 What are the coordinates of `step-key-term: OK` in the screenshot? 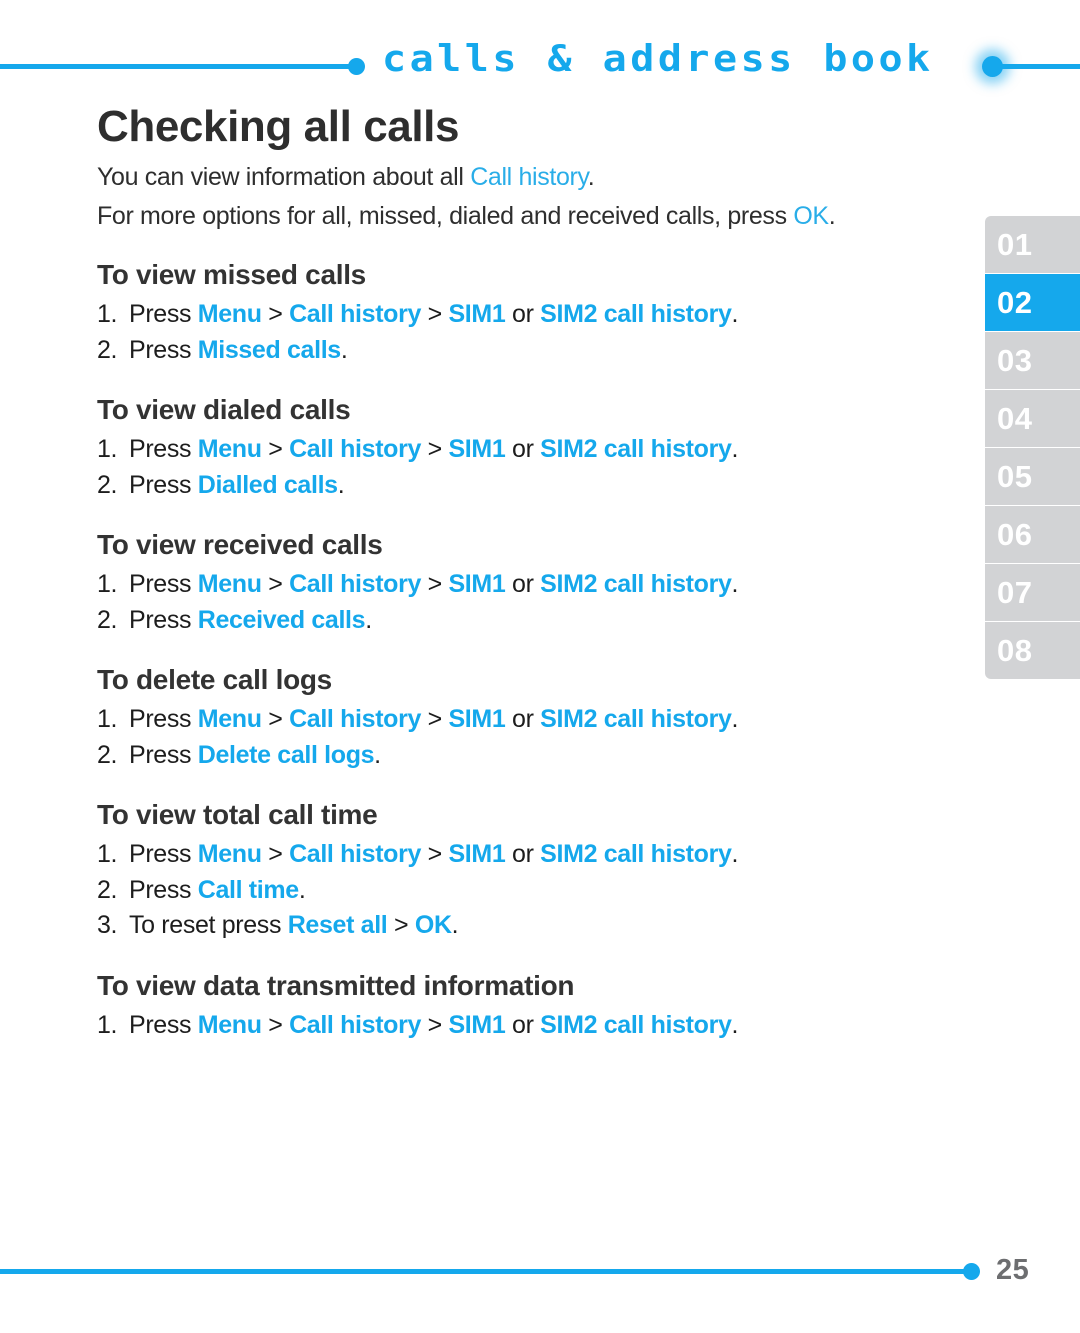 It's located at (433, 925).